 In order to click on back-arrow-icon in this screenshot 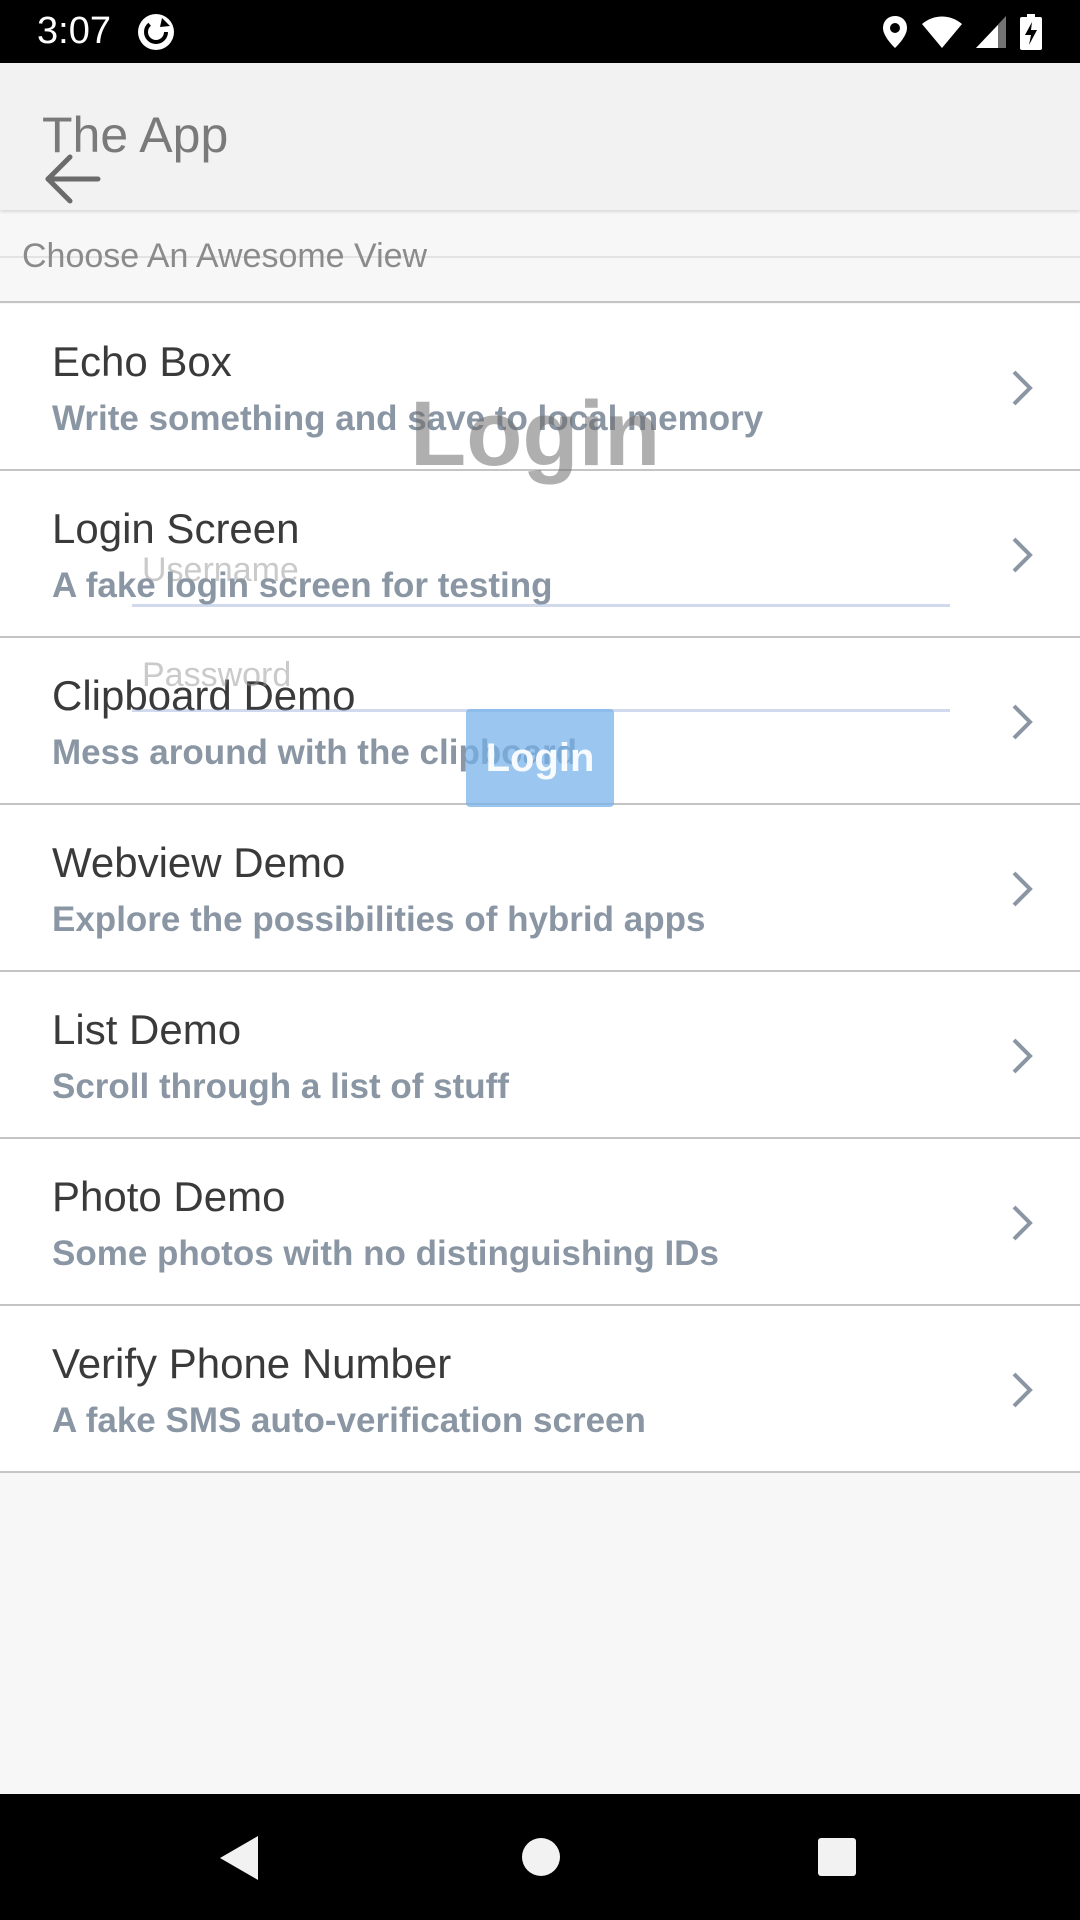, I will do `click(72, 179)`.